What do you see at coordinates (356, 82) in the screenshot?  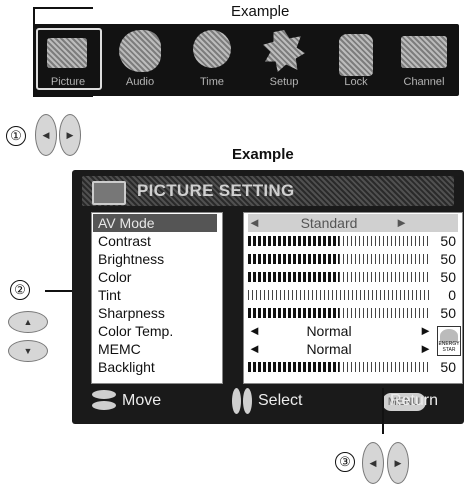 I see `menu-item-label: Lock` at bounding box center [356, 82].